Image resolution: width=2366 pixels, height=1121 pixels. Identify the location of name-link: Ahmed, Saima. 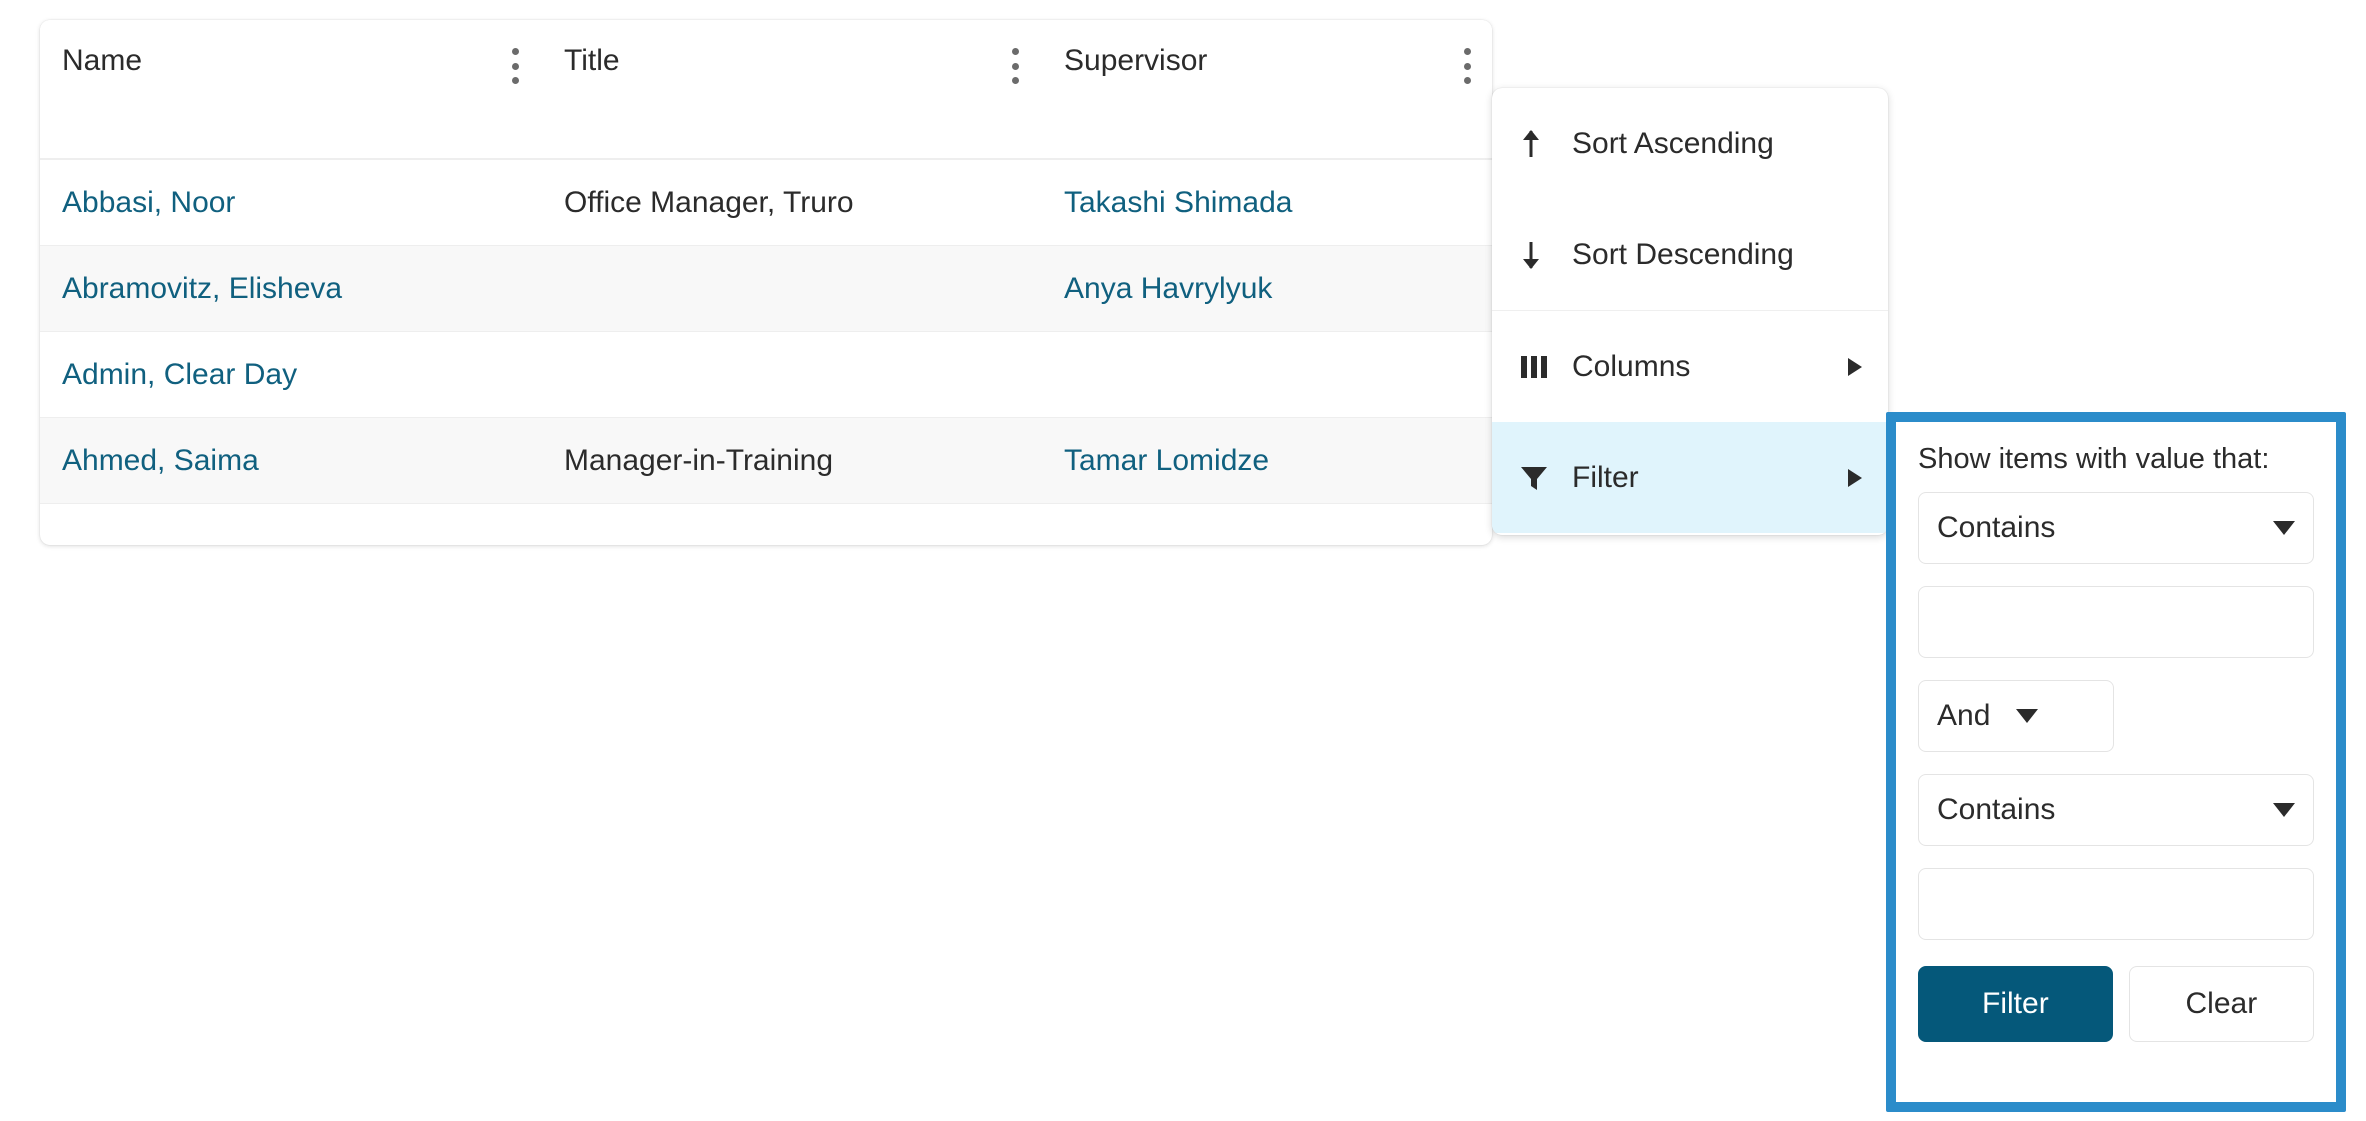
(160, 460).